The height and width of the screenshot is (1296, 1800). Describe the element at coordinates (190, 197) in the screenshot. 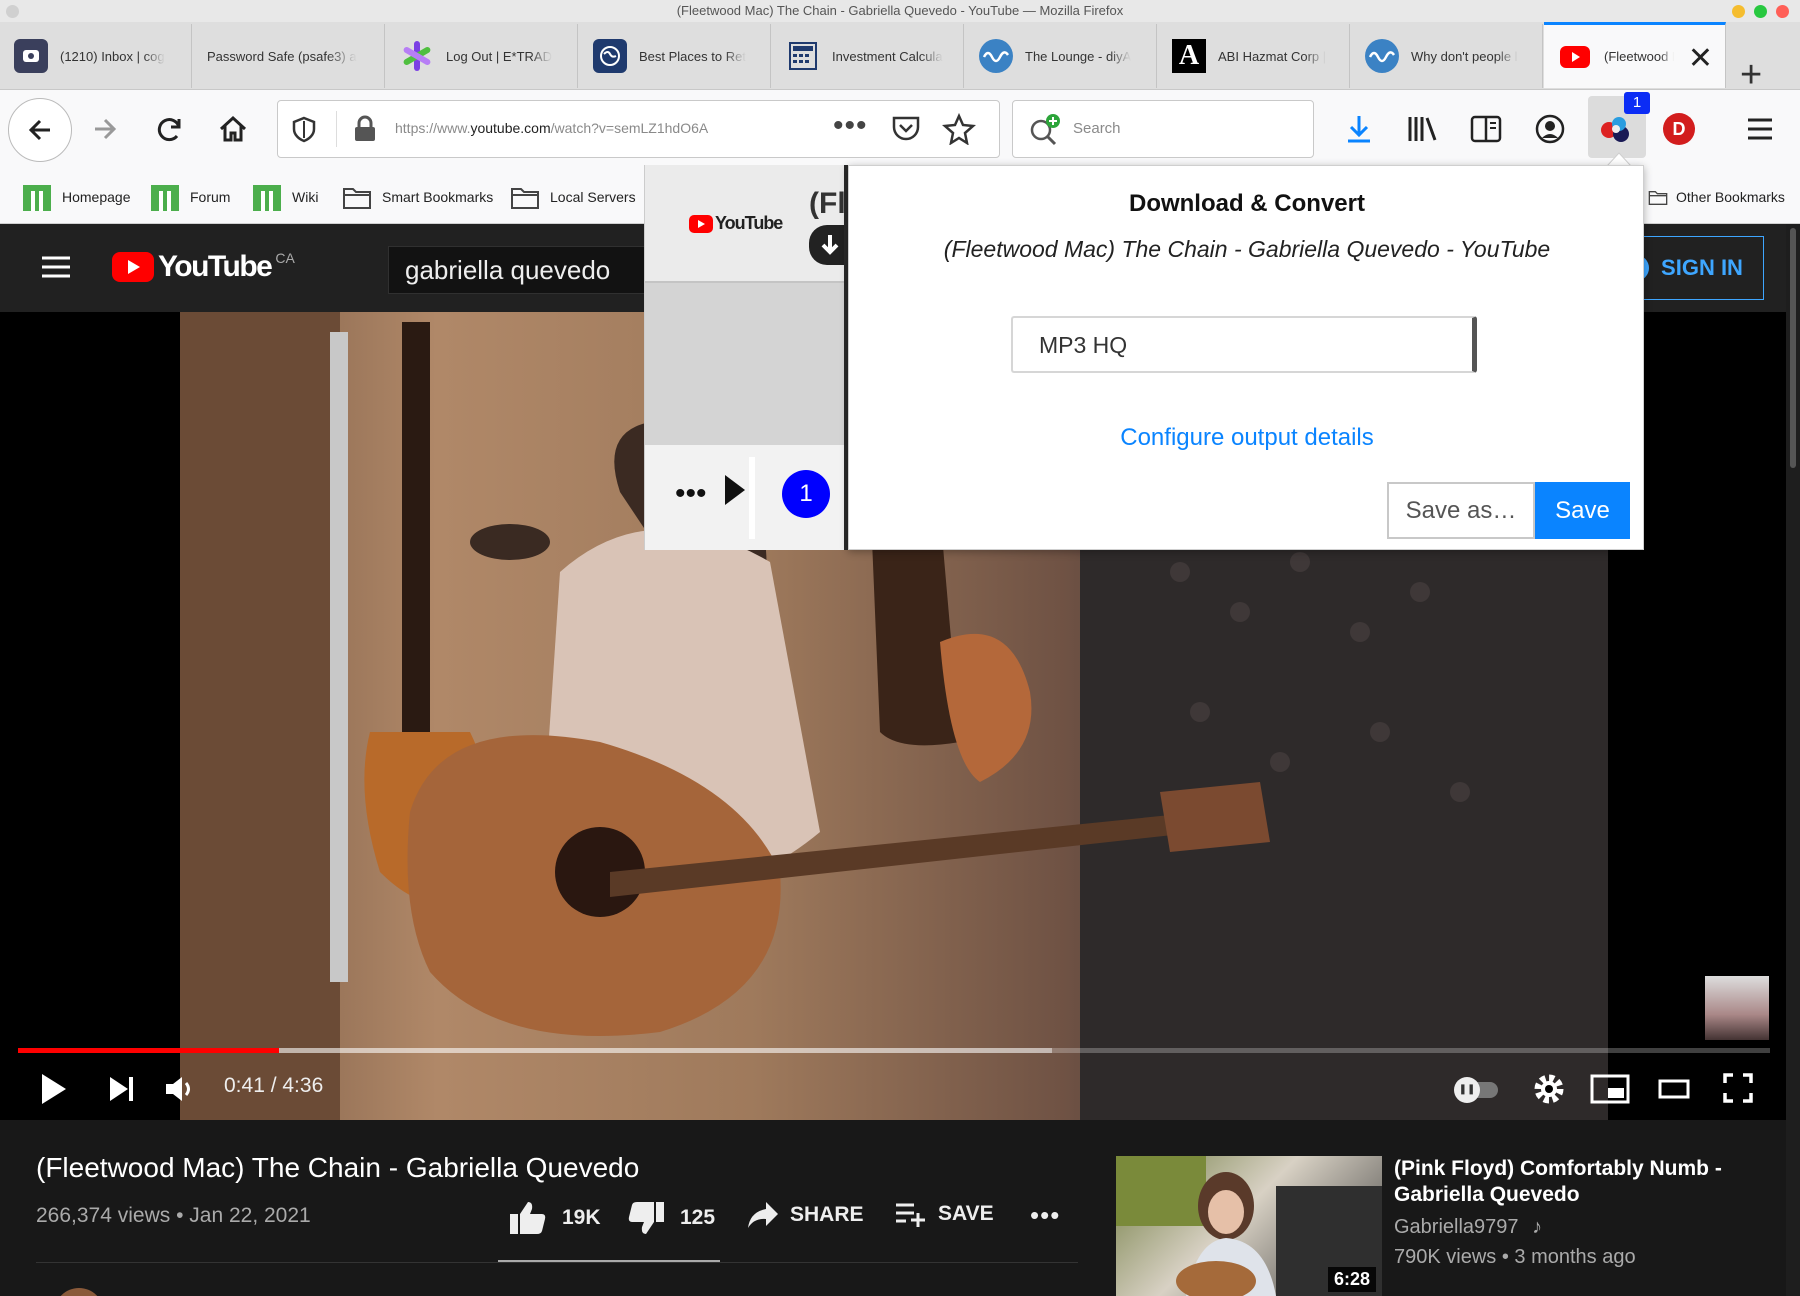

I see `bookmark-forum: Forum` at that location.